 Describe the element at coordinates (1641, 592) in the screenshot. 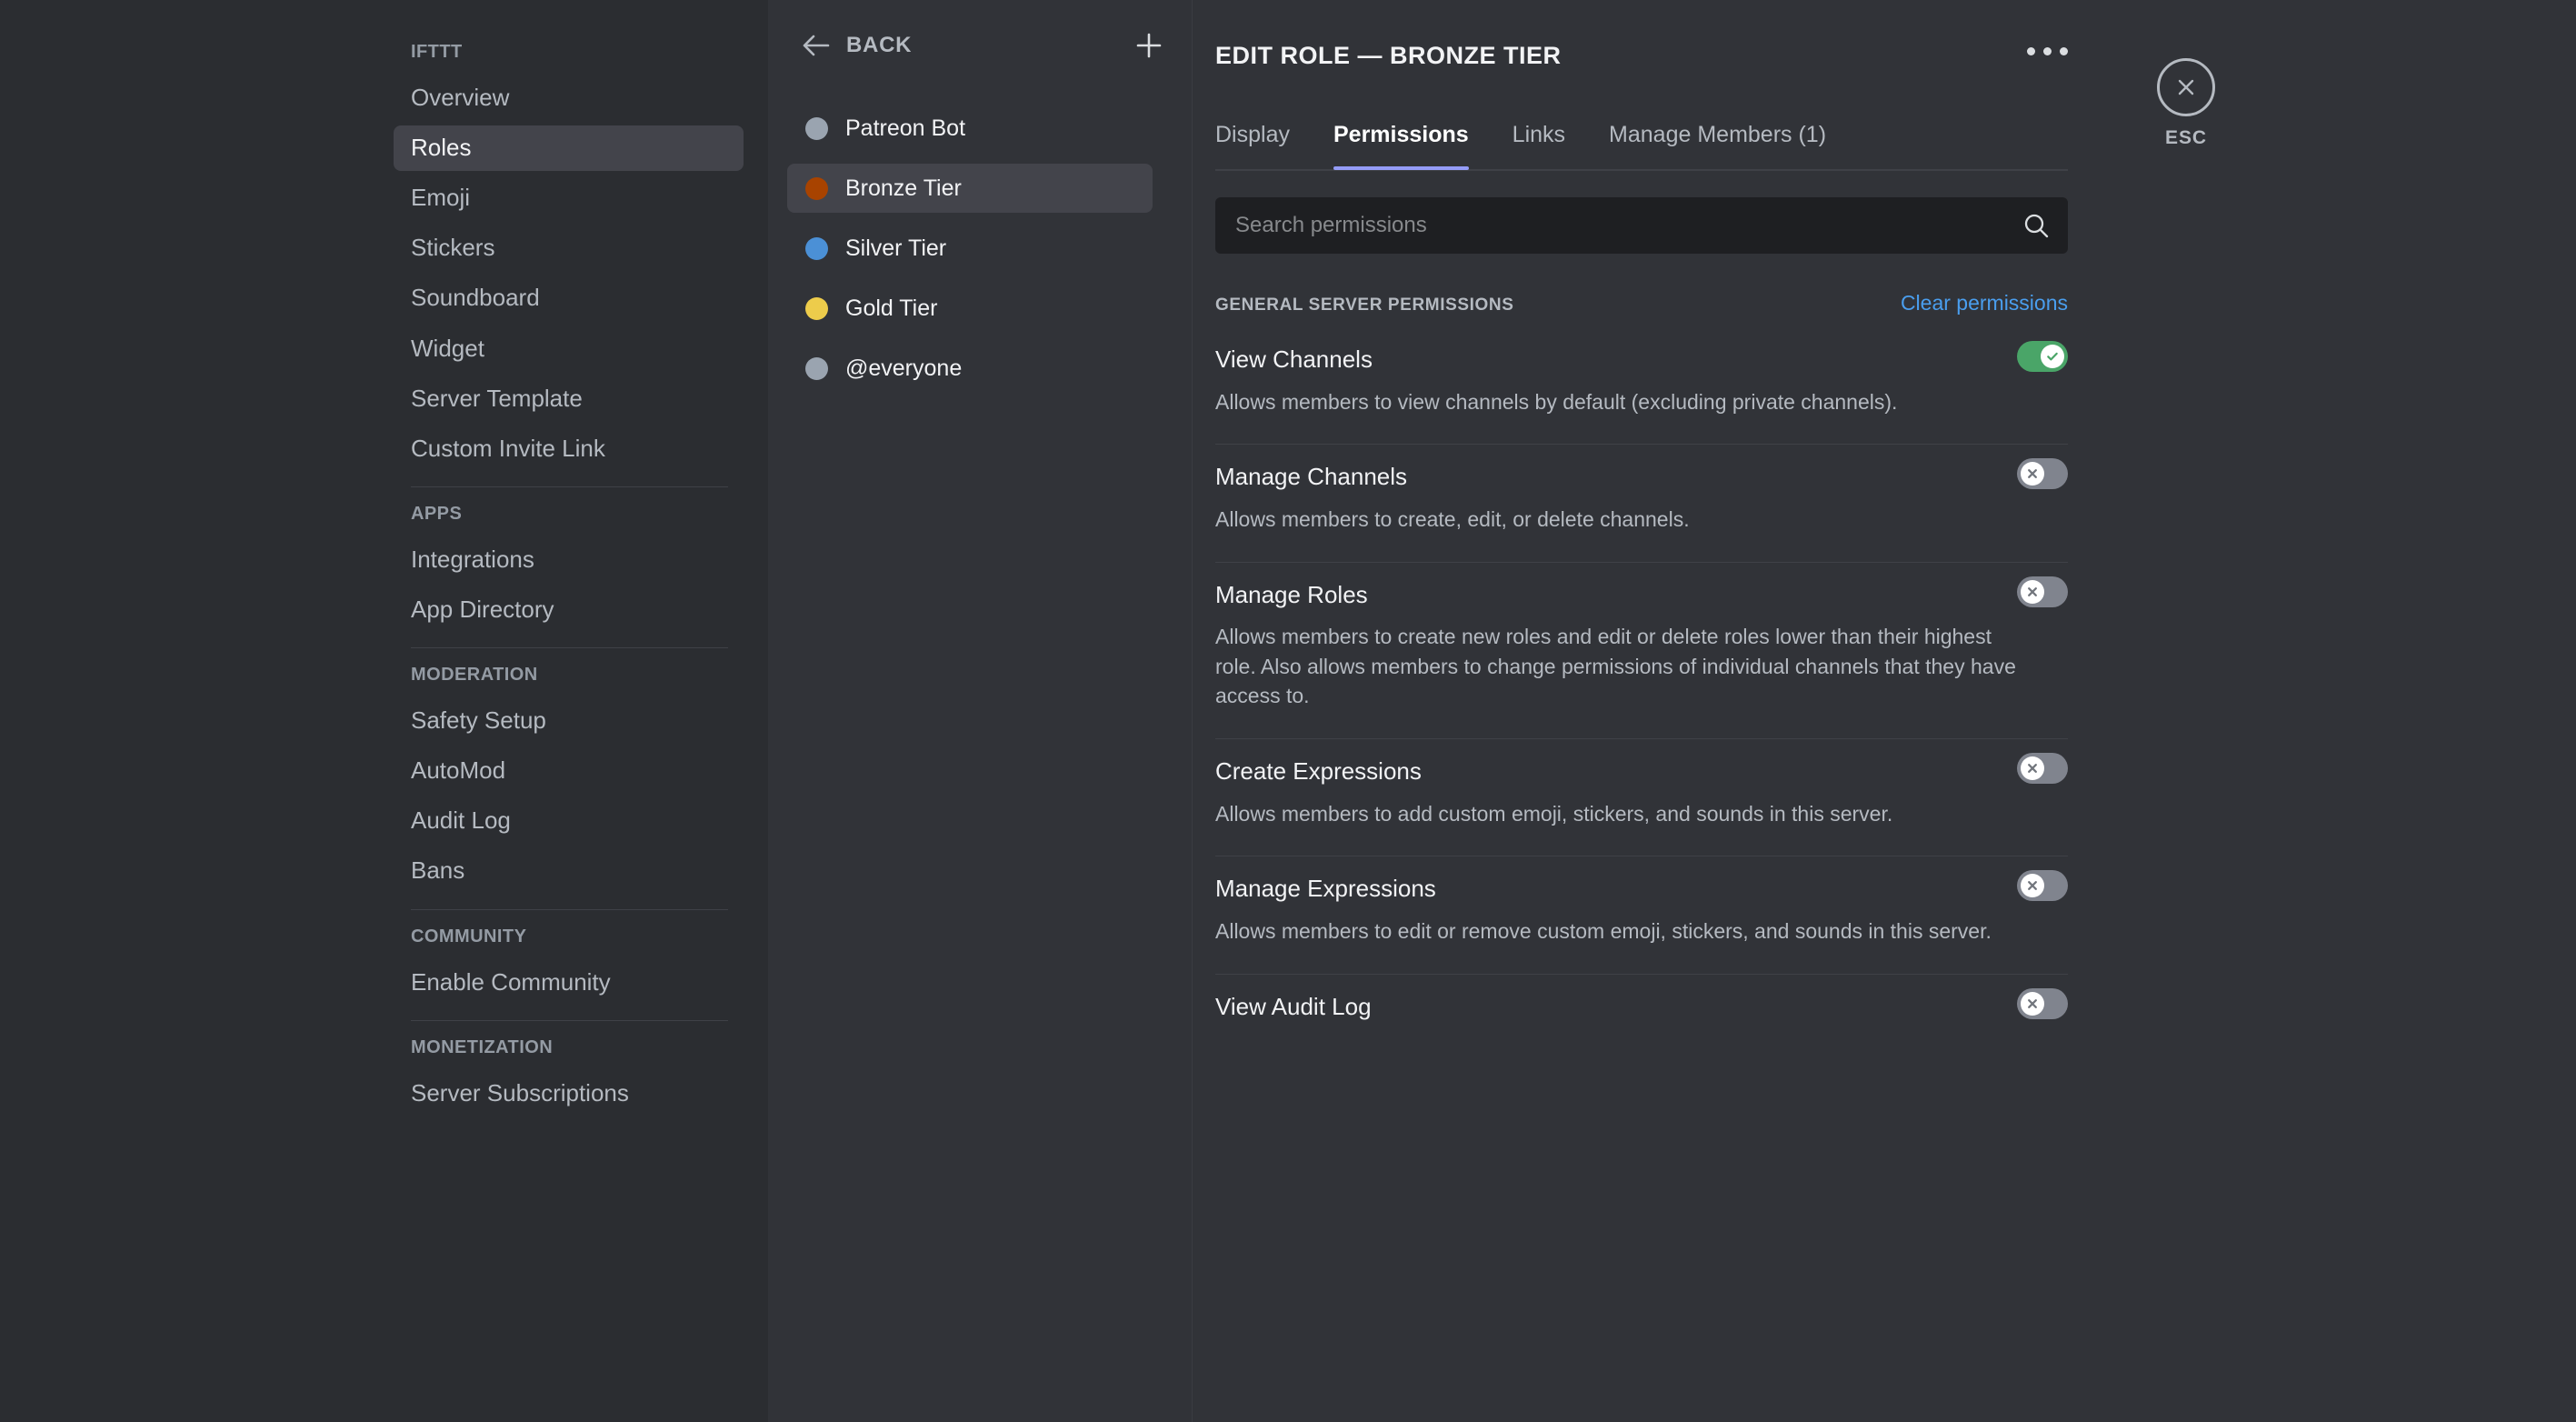

I see `permission-row: Manage Roles` at that location.